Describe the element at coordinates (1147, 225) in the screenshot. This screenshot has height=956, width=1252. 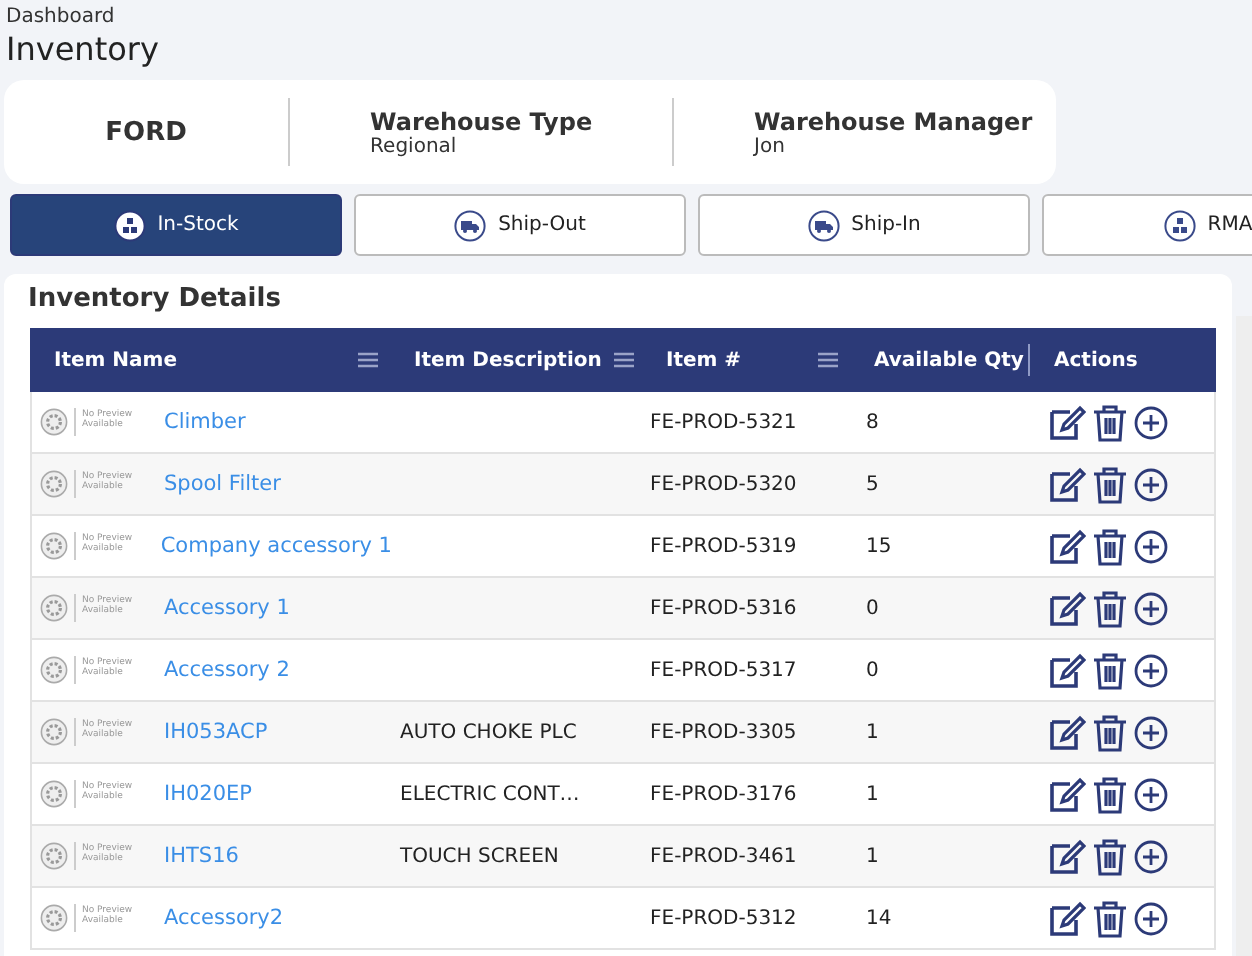
I see `tab: RMA` at that location.